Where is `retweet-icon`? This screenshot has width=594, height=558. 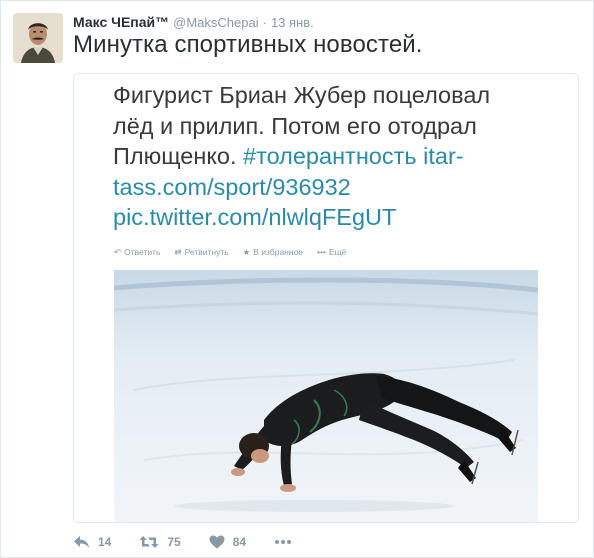
retweet-icon is located at coordinates (149, 542).